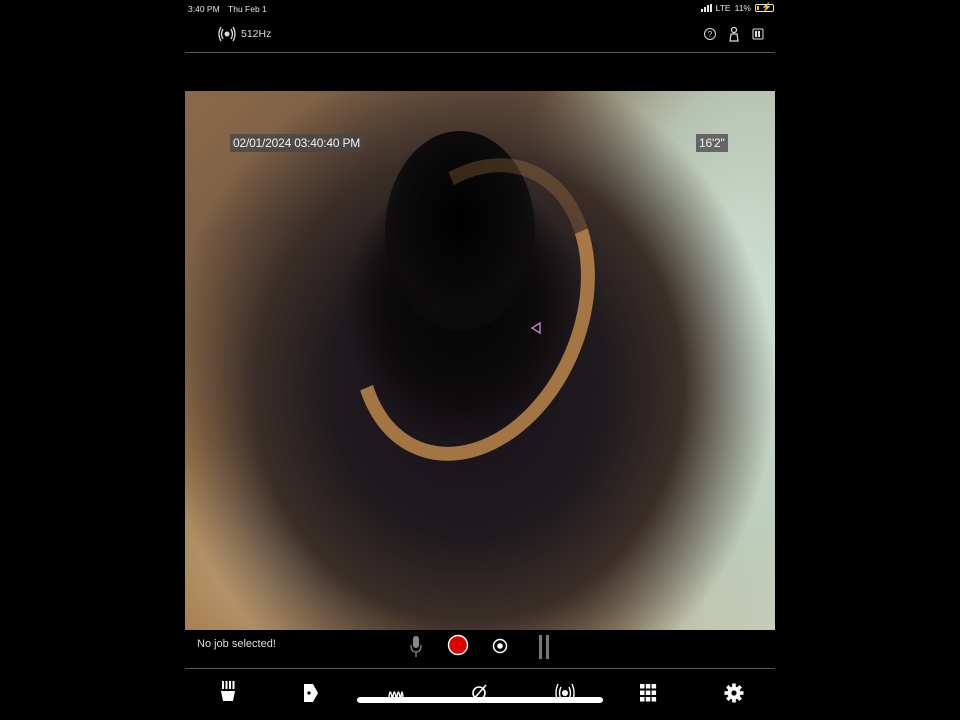 The width and height of the screenshot is (960, 720). Describe the element at coordinates (236, 644) in the screenshot. I see `job-status: No job selected!` at that location.